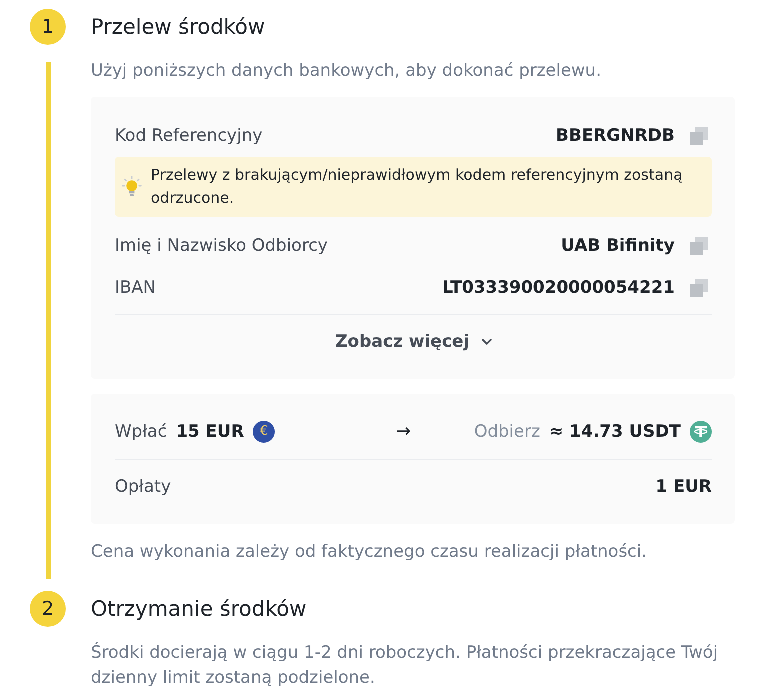 The image size is (782, 700). I want to click on step-number: 2, so click(48, 609).